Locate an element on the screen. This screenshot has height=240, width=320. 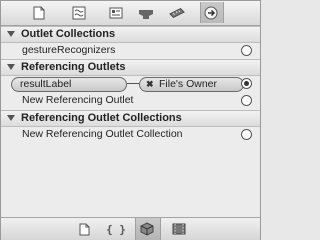
outlet-source-label: resultLabel is located at coordinates (46, 84).